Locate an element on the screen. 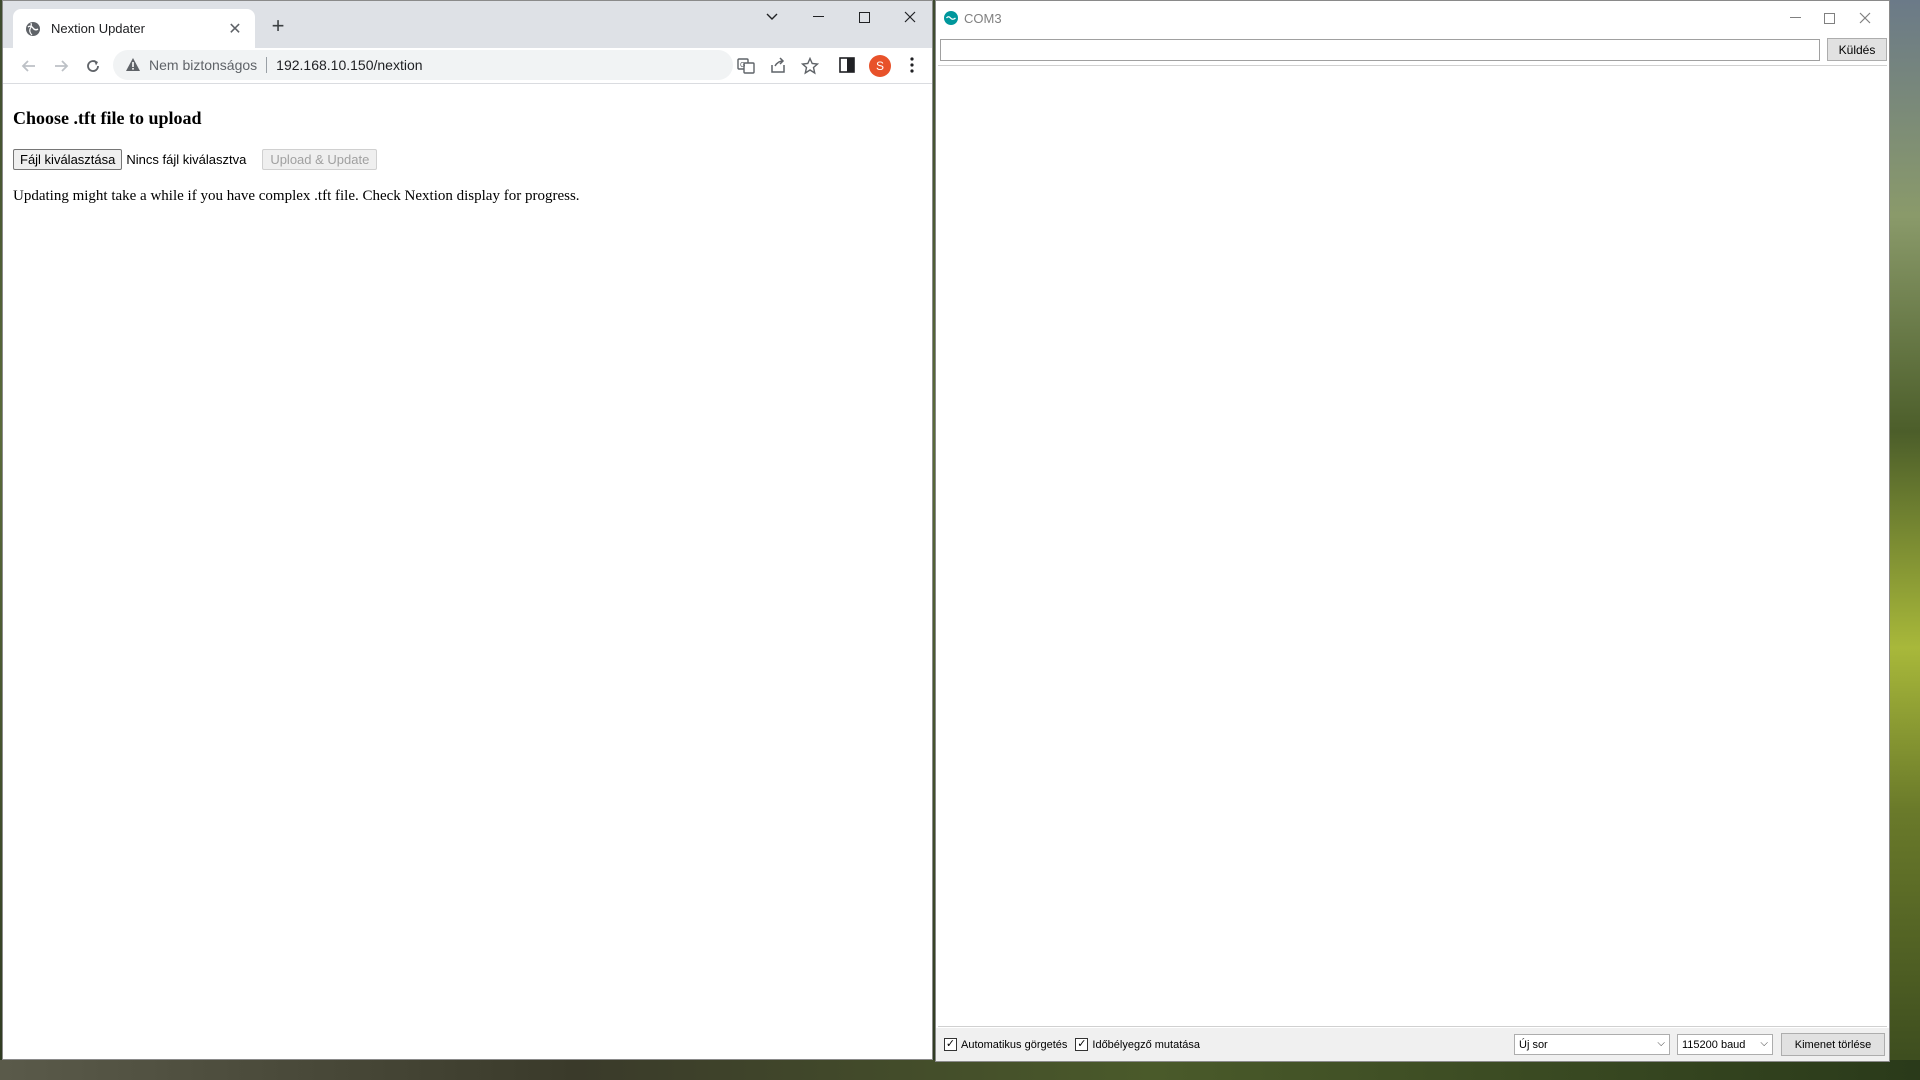 The height and width of the screenshot is (1080, 1920). address-bar: Nem biztonságos 192.168.10.150/nextion G is located at coordinates (466, 65).